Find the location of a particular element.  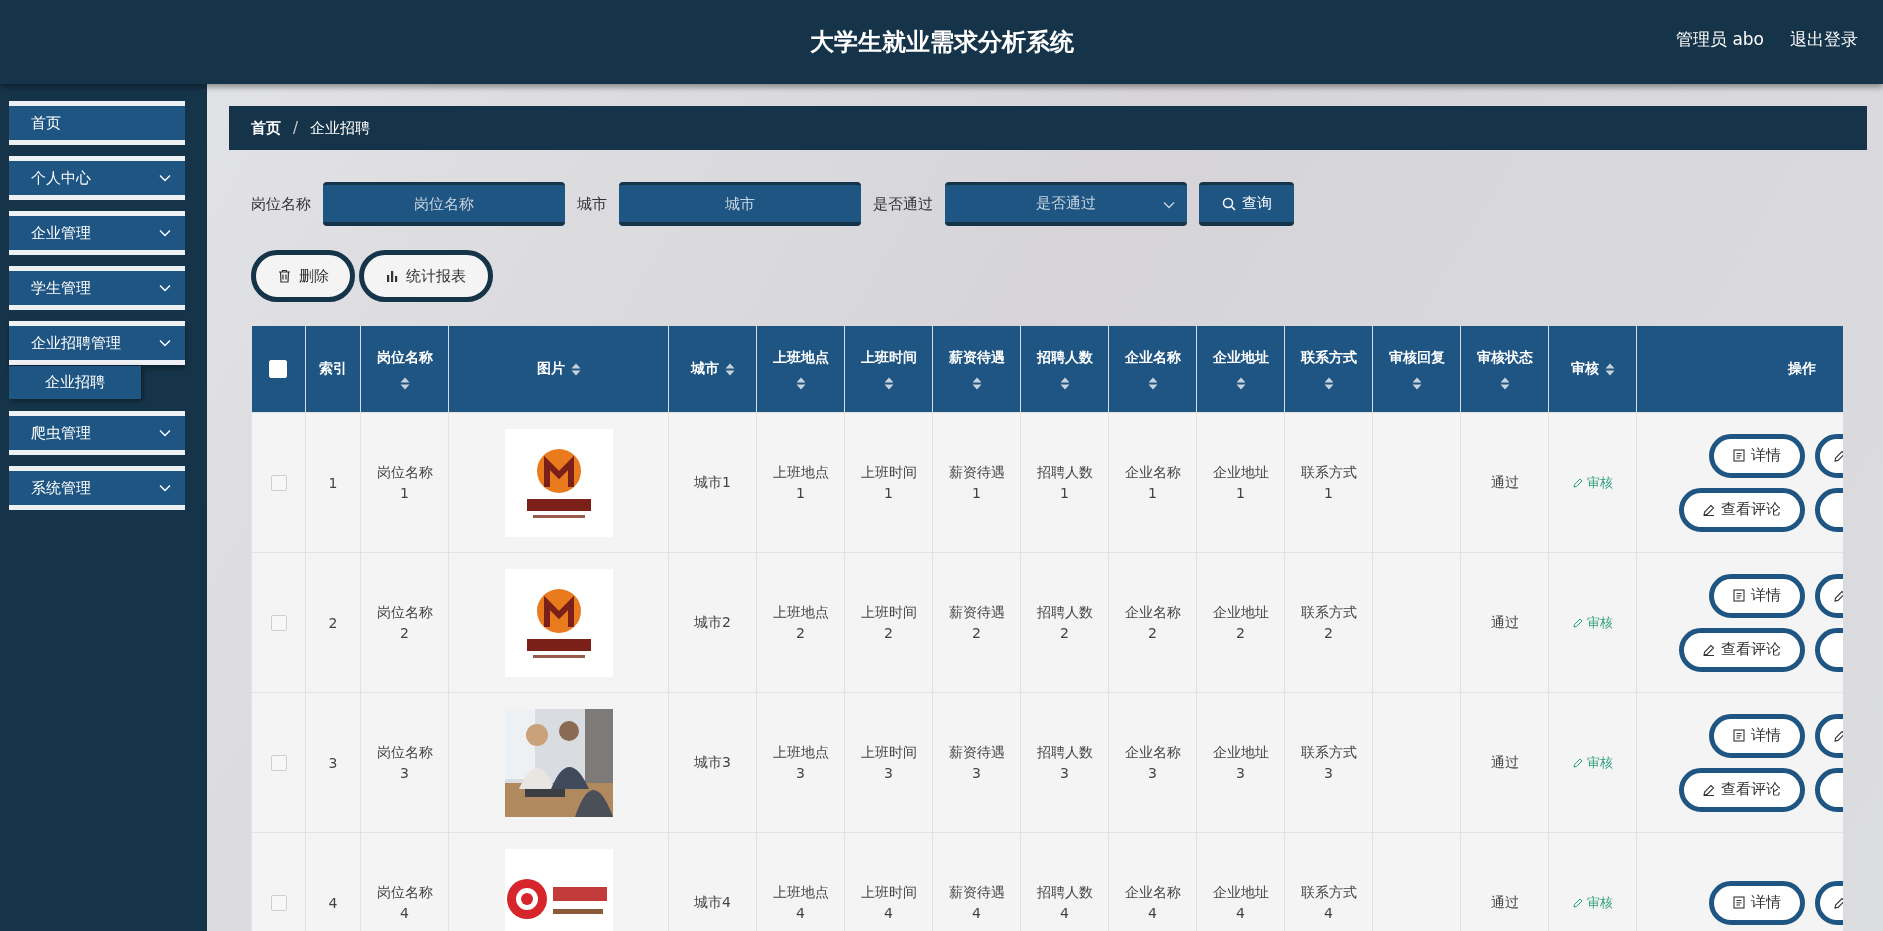

table-cell: 联系方式2 is located at coordinates (1328, 622).